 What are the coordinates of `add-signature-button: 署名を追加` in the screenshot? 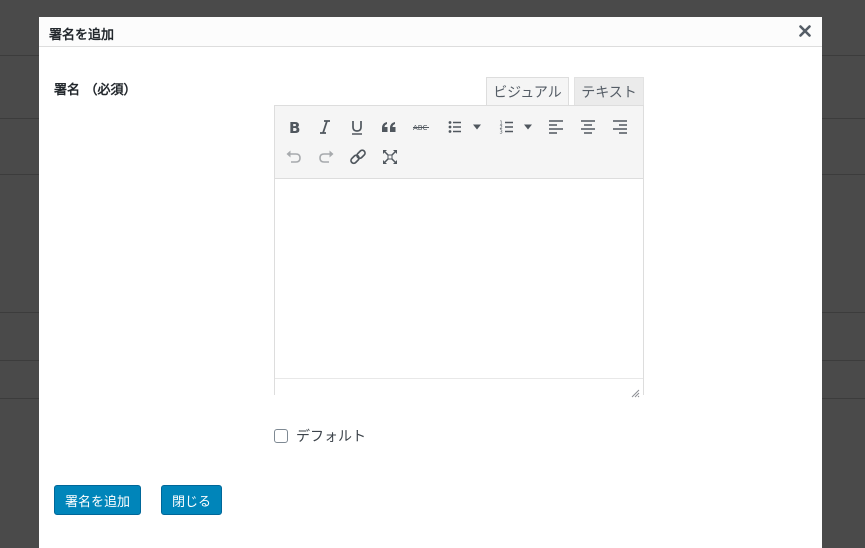 It's located at (97, 500).